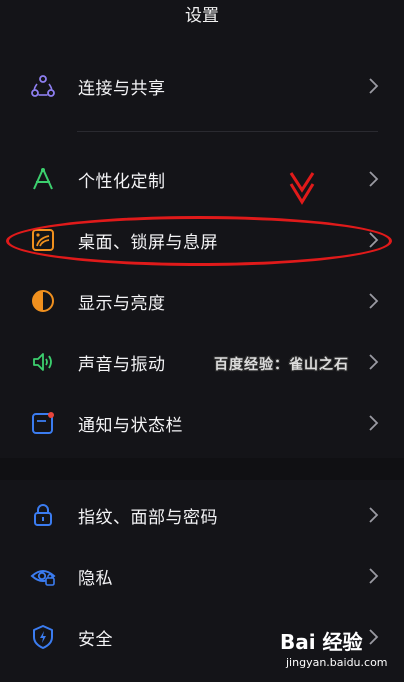 Image resolution: width=404 pixels, height=682 pixels. I want to click on logo-brand: Bai 经验, so click(321, 642).